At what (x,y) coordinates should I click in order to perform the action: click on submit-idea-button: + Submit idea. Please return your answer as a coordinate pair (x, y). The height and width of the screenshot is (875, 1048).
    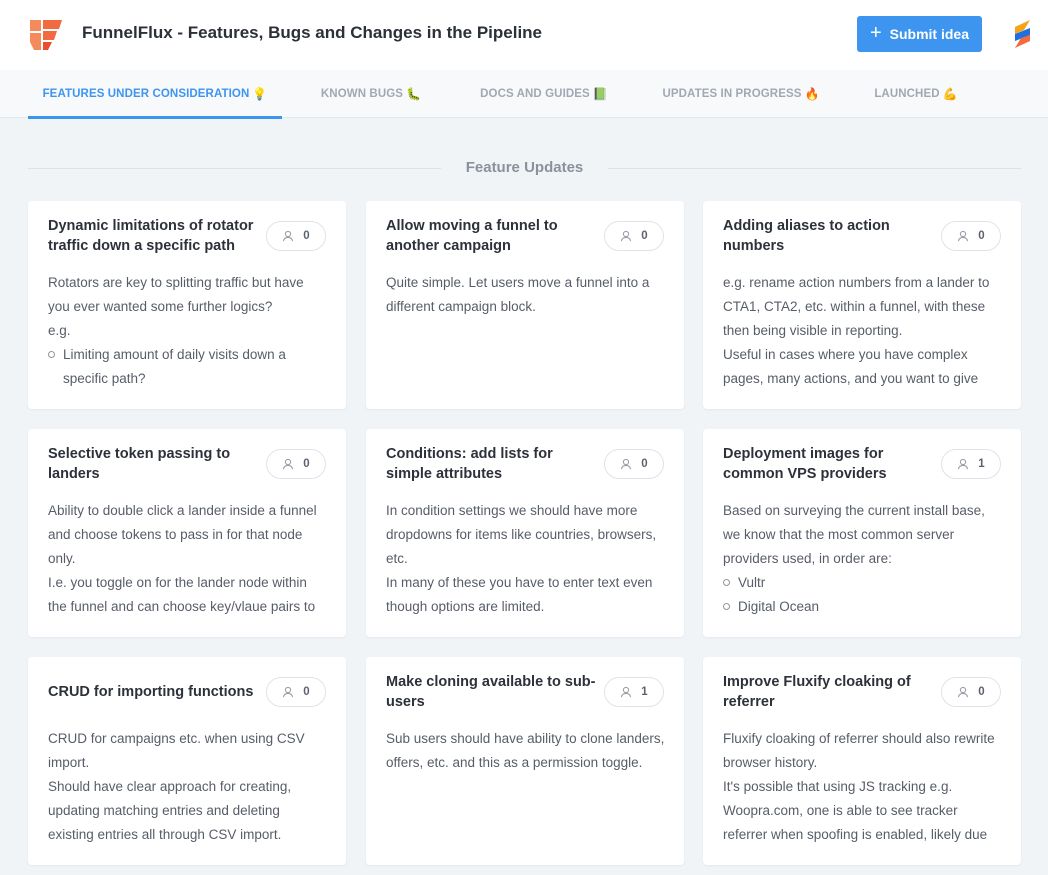
    Looking at the image, I should click on (919, 34).